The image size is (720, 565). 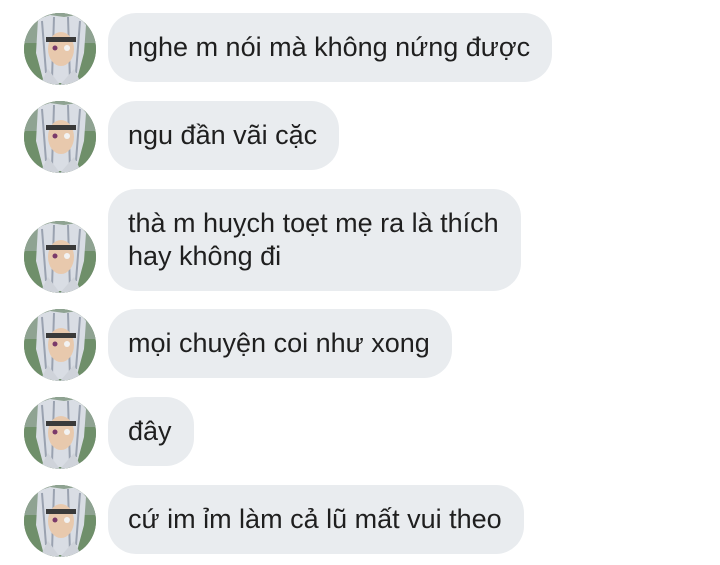 I want to click on message-bubble: mọi chuyện coi như xong, so click(x=280, y=343).